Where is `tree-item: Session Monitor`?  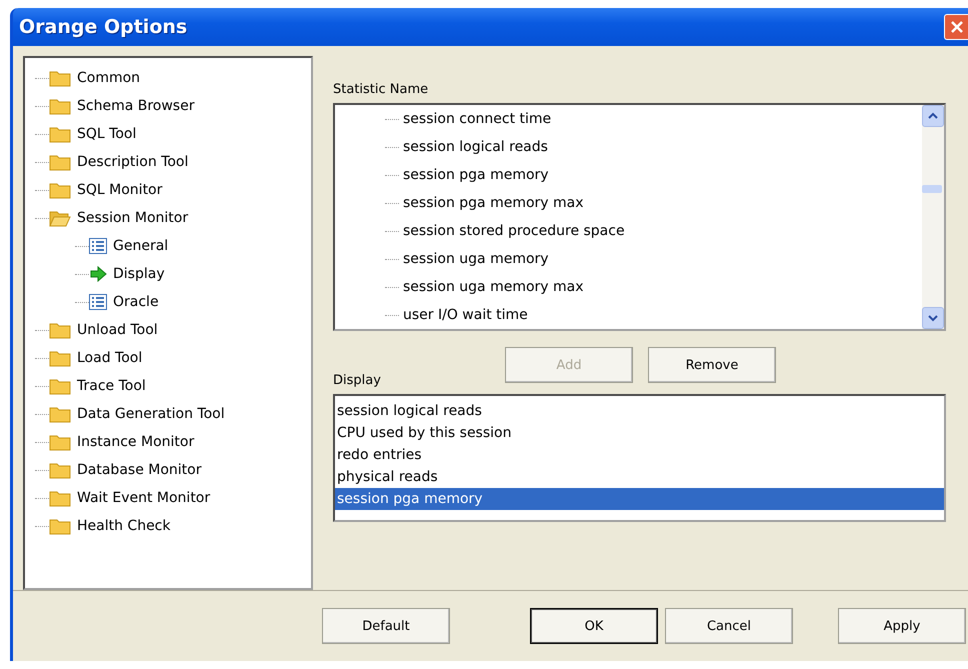
tree-item: Session Monitor is located at coordinates (132, 218).